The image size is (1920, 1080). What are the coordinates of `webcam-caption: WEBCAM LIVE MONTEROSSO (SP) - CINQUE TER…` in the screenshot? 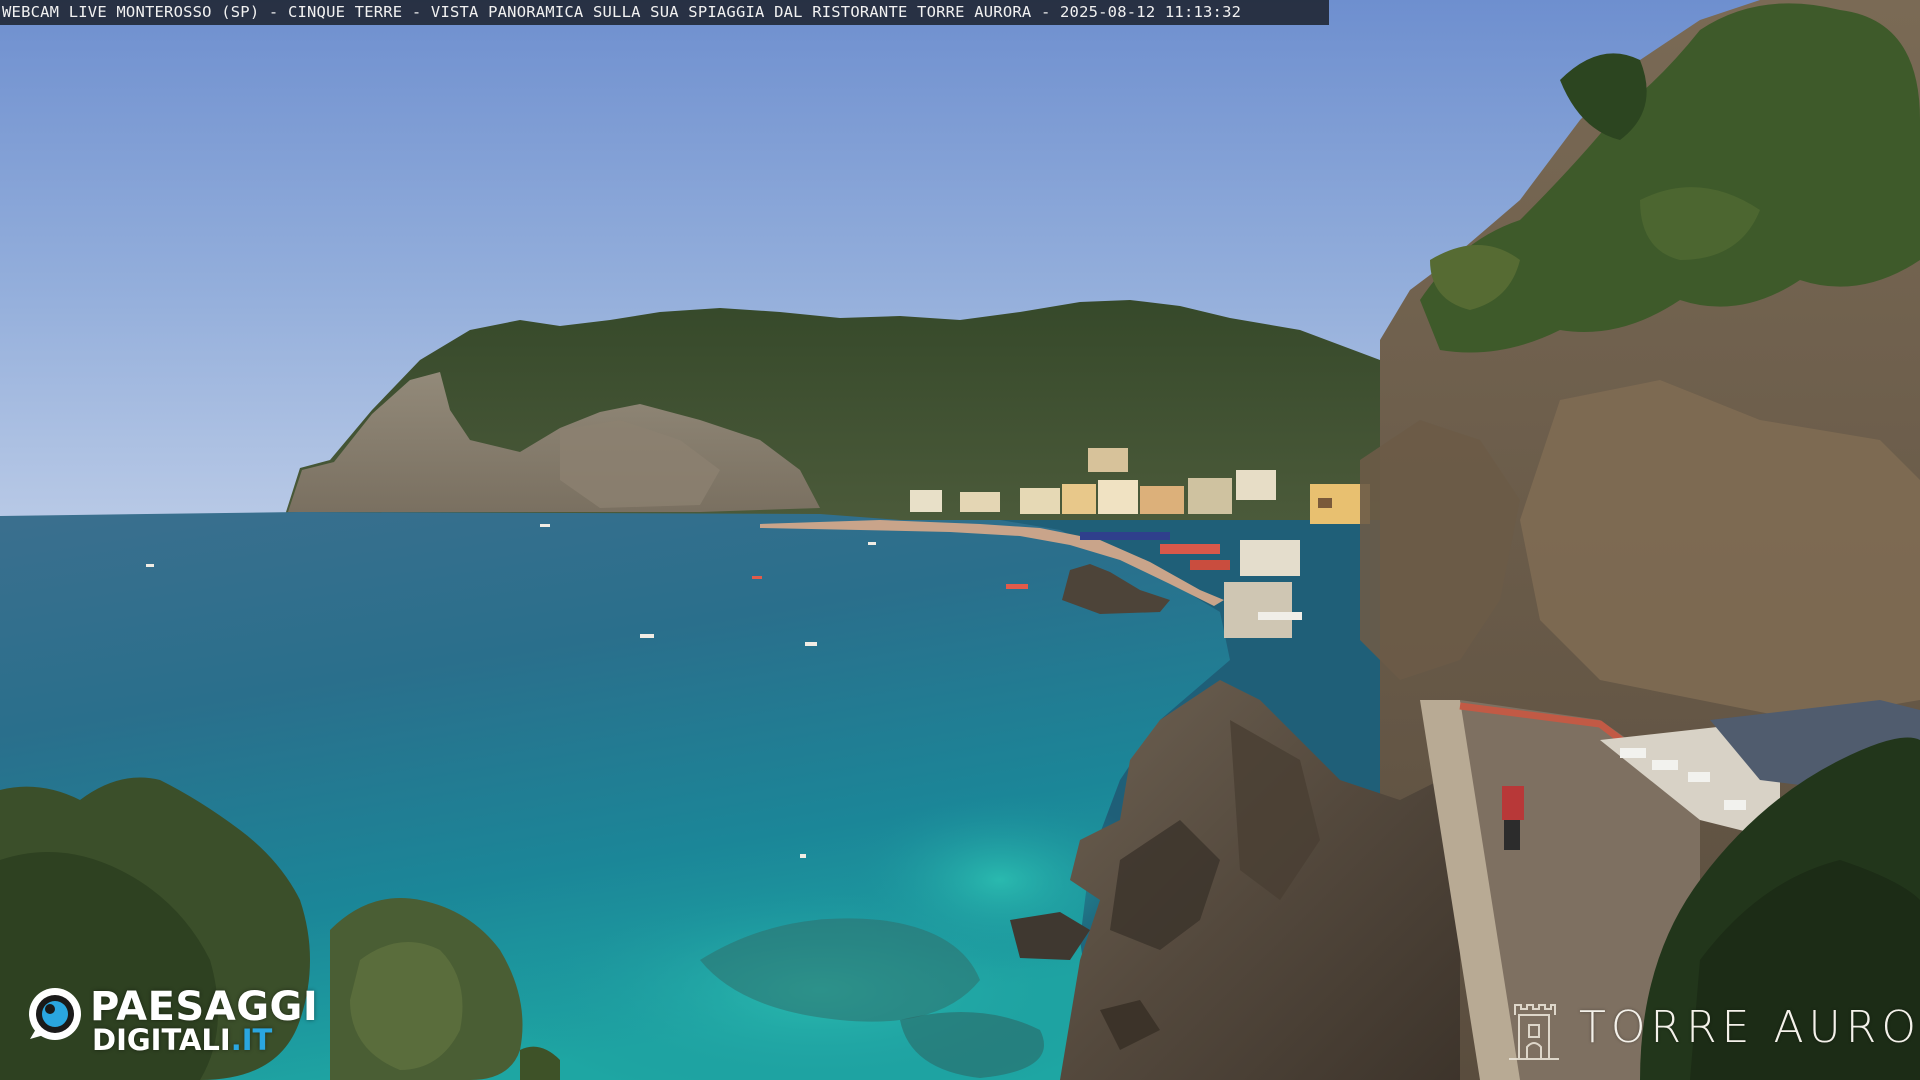 It's located at (664, 12).